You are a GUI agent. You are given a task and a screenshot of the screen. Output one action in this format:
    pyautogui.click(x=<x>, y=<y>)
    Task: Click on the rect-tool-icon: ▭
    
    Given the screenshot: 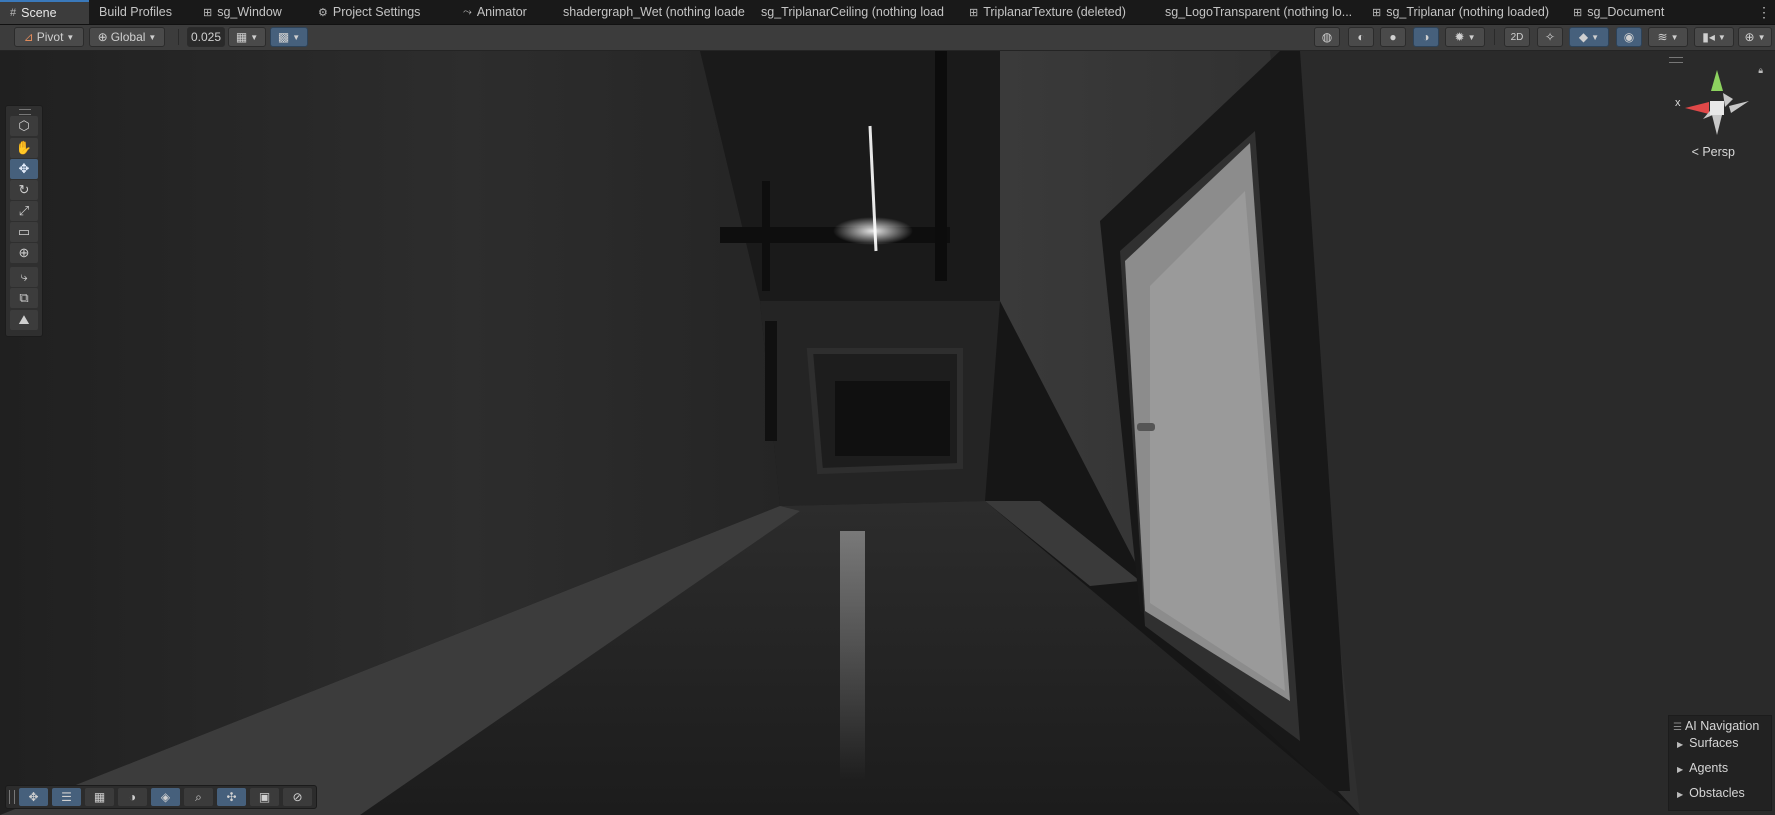 What is the action you would take?
    pyautogui.click(x=24, y=231)
    